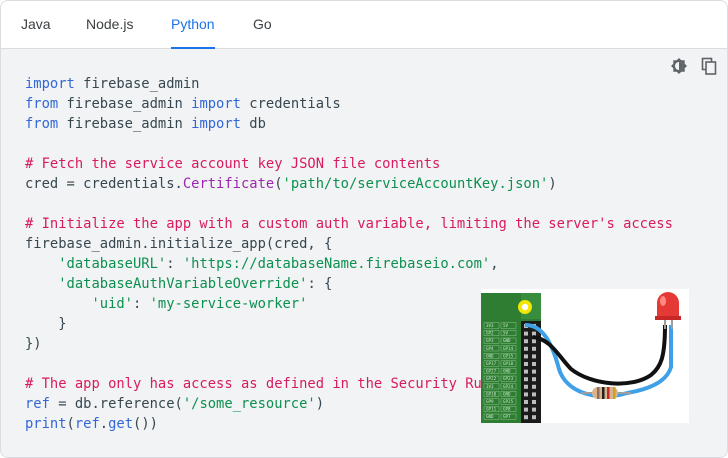  I want to click on gpio-pin-label: GP22, so click(491, 378).